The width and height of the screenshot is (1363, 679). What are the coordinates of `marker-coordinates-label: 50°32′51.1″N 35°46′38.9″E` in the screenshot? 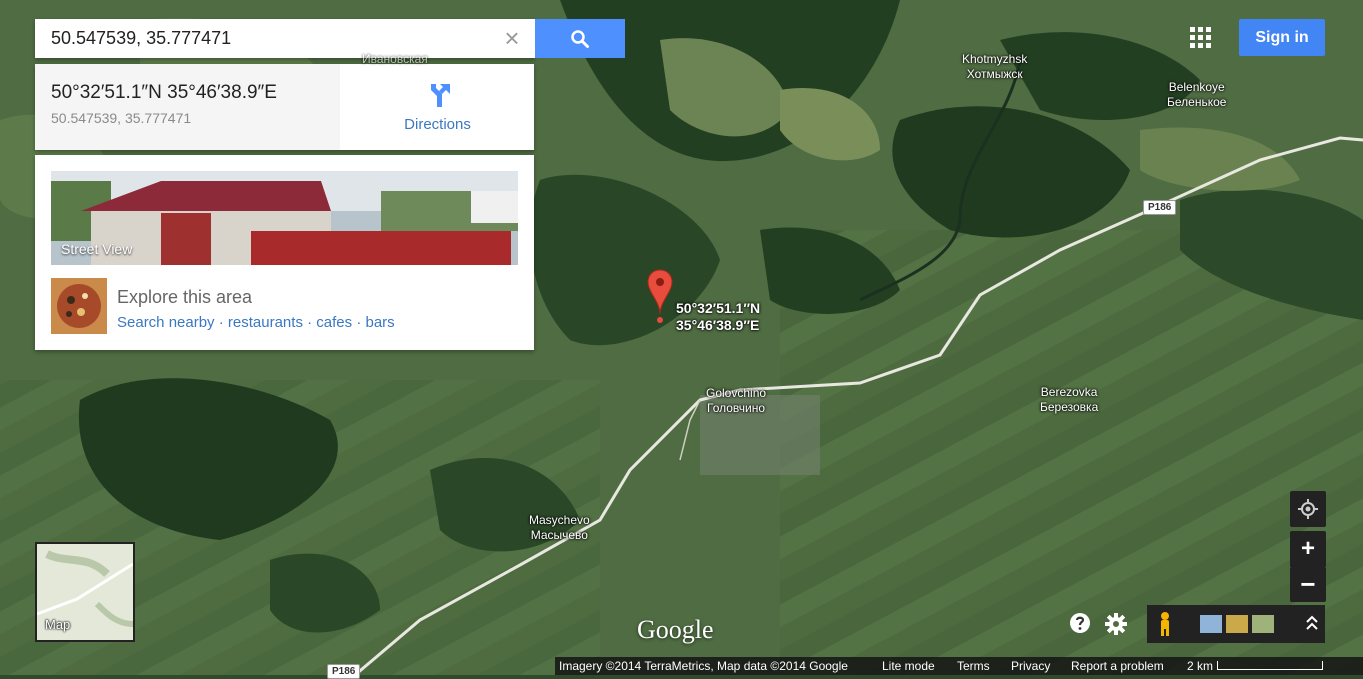 It's located at (718, 316).